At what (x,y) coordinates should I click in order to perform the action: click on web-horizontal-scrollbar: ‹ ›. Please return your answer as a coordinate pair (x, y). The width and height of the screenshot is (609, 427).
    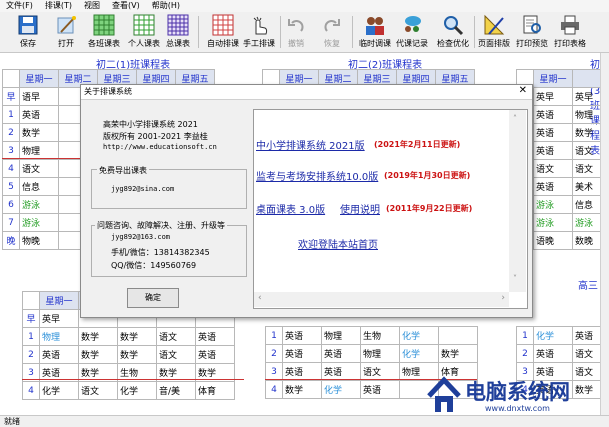
    Looking at the image, I should click on (381, 299).